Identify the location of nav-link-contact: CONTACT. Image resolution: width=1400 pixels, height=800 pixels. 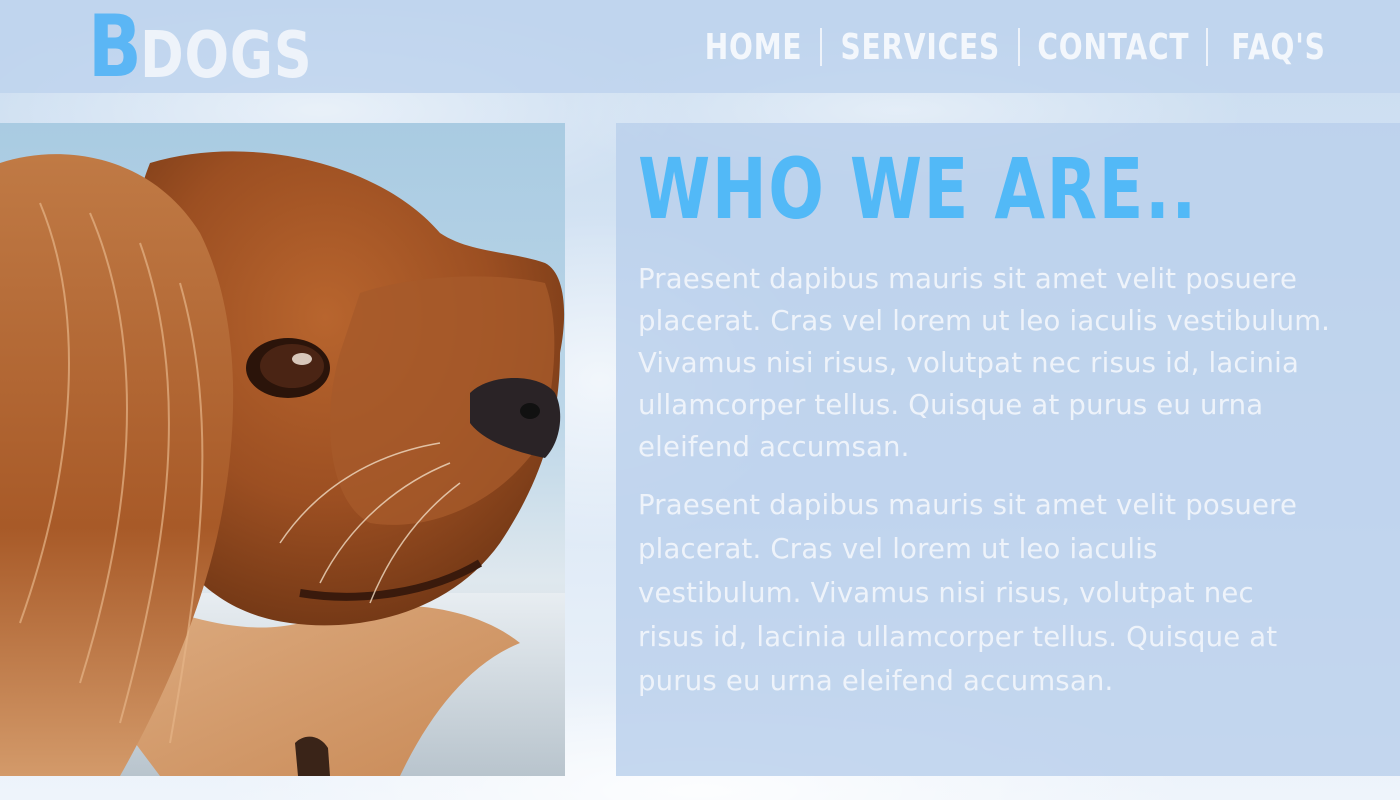
(1113, 47).